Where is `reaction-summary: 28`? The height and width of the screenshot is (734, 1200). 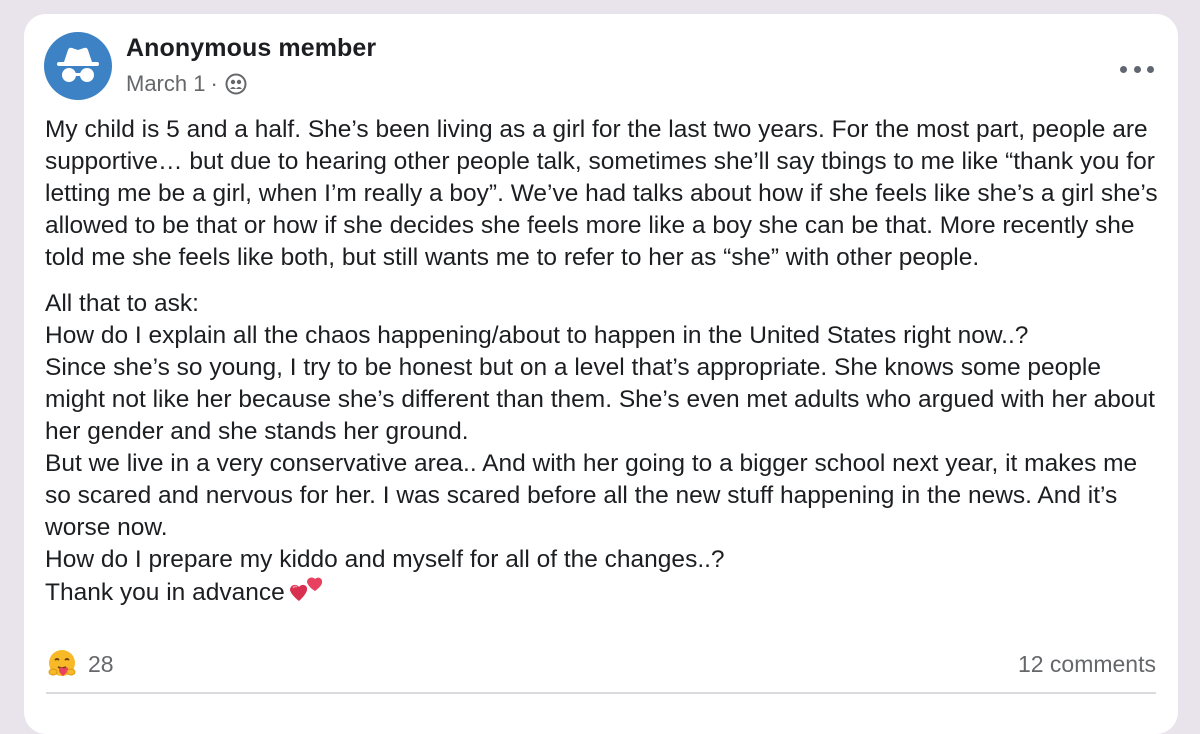 reaction-summary: 28 is located at coordinates (80, 664).